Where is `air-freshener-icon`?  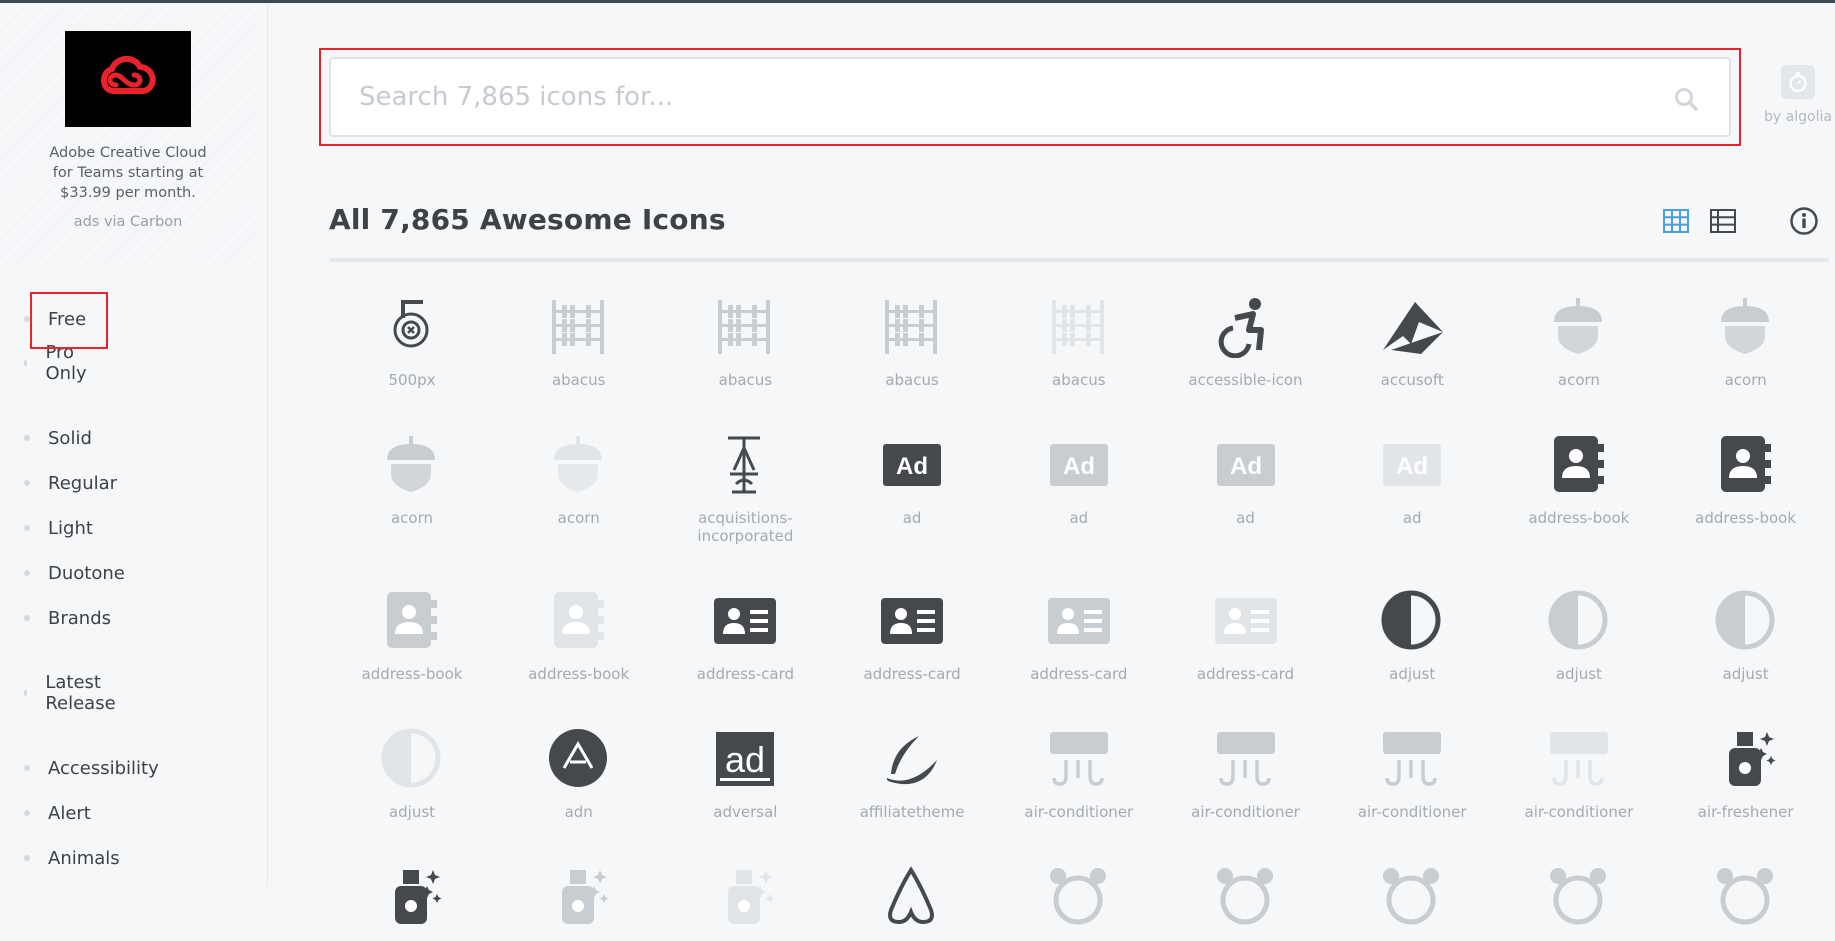 air-freshener-icon is located at coordinates (412, 897).